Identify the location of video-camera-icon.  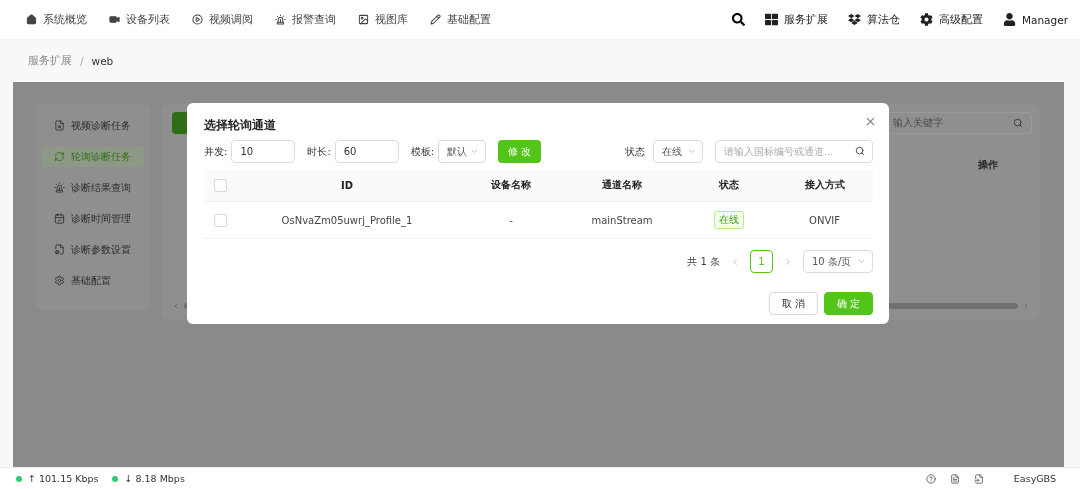
(114, 19).